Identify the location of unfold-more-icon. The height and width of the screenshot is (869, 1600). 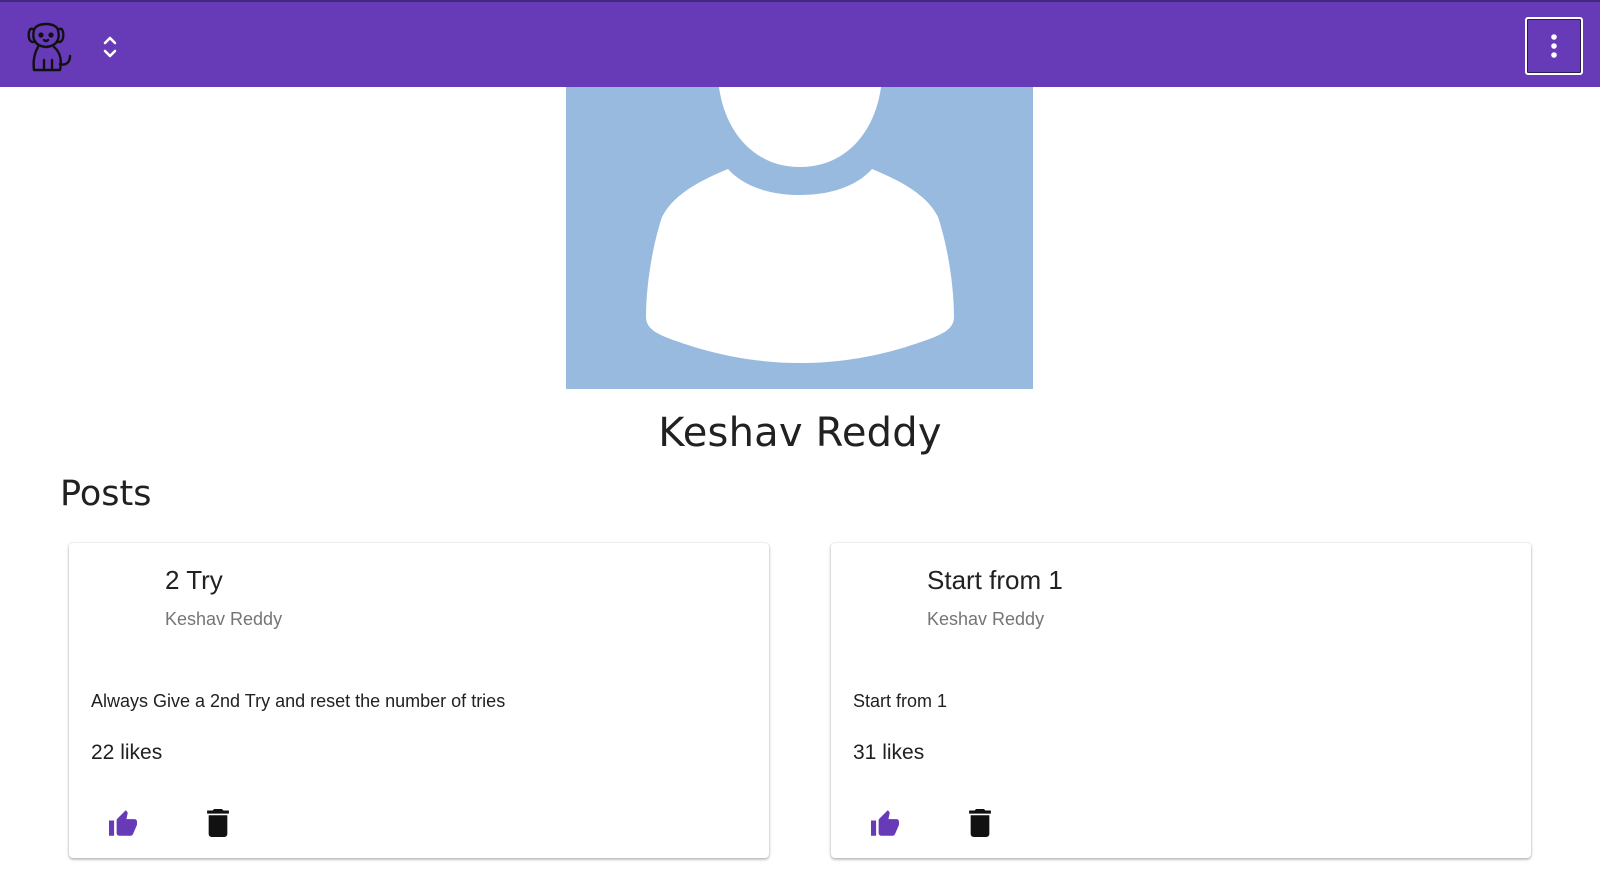
(110, 47).